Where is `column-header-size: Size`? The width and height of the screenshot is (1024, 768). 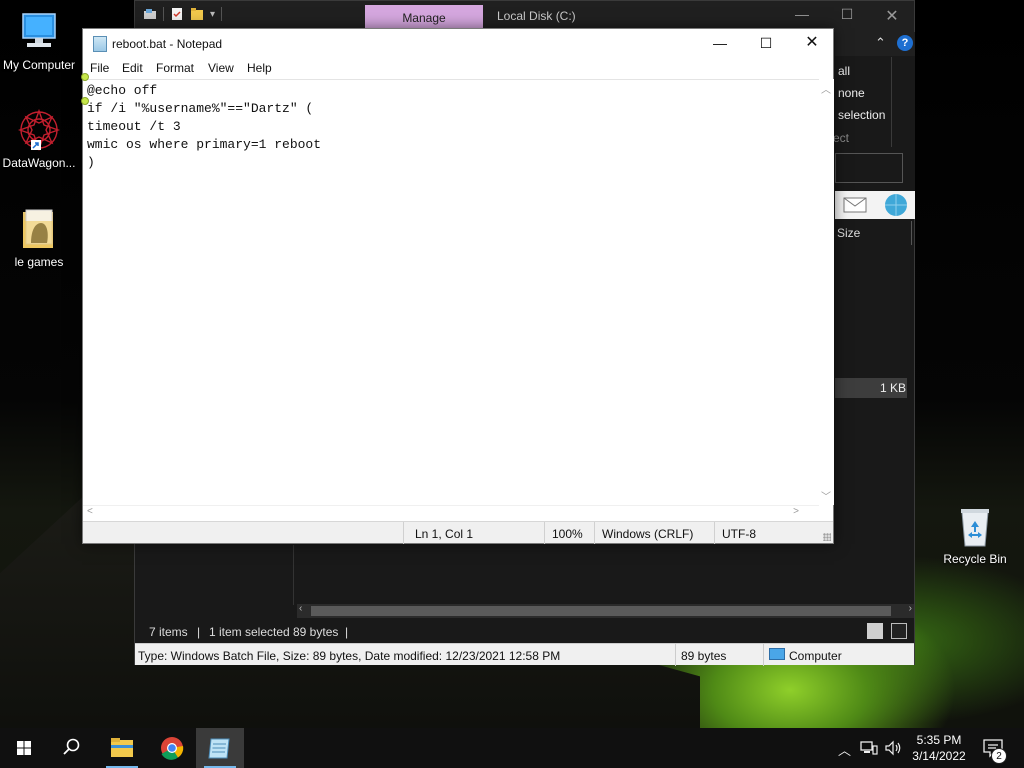
column-header-size: Size is located at coordinates (848, 233).